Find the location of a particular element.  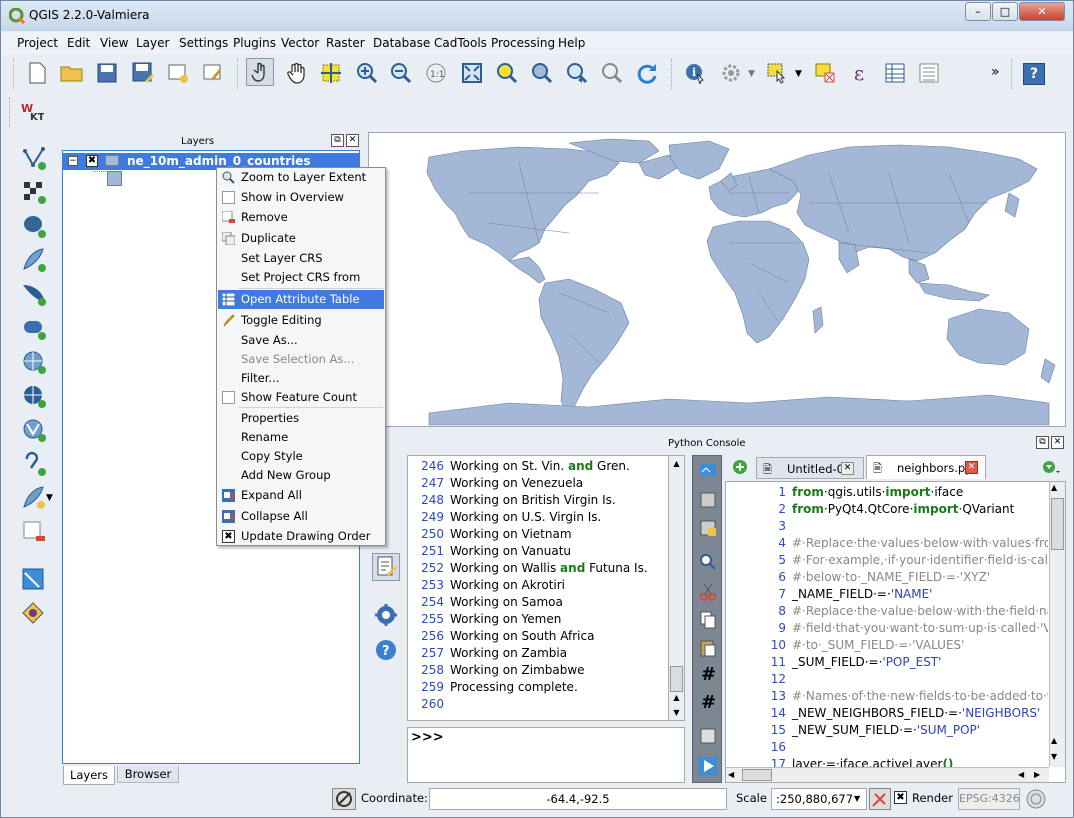

menu-layer: Layer is located at coordinates (152, 43).